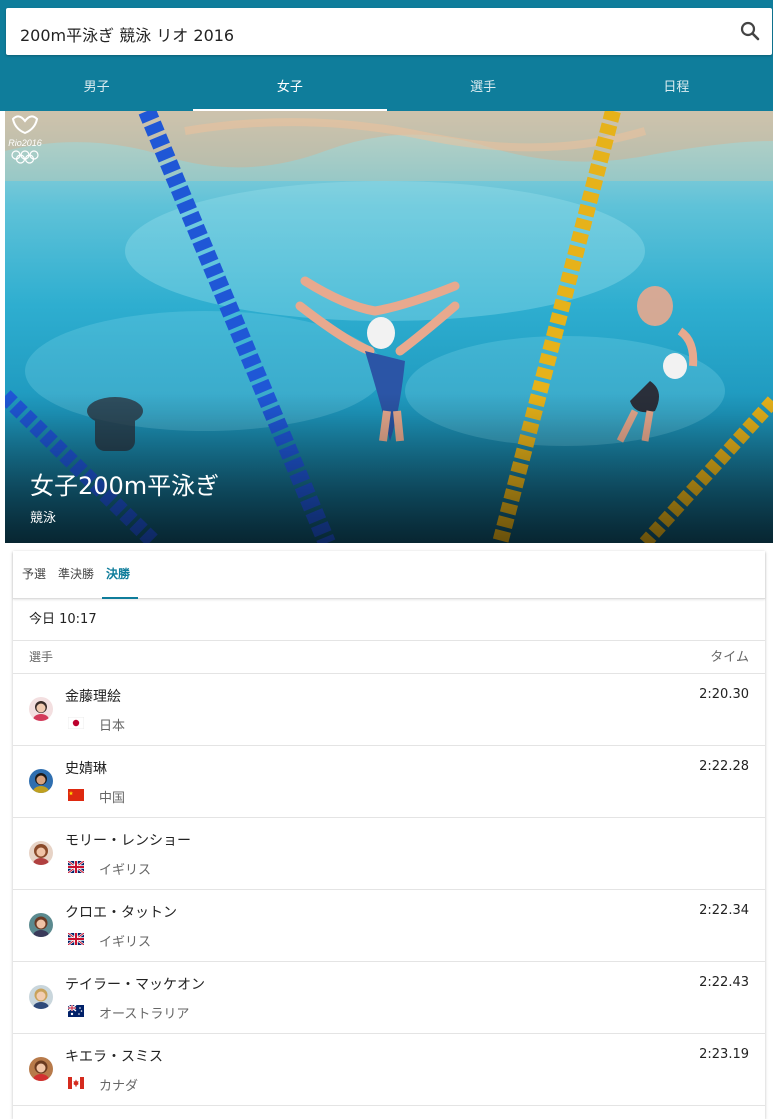  I want to click on japan-flag-icon, so click(76, 723).